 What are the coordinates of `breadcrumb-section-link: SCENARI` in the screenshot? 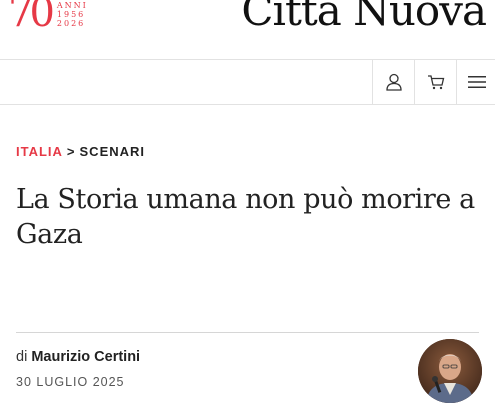 It's located at (113, 151).